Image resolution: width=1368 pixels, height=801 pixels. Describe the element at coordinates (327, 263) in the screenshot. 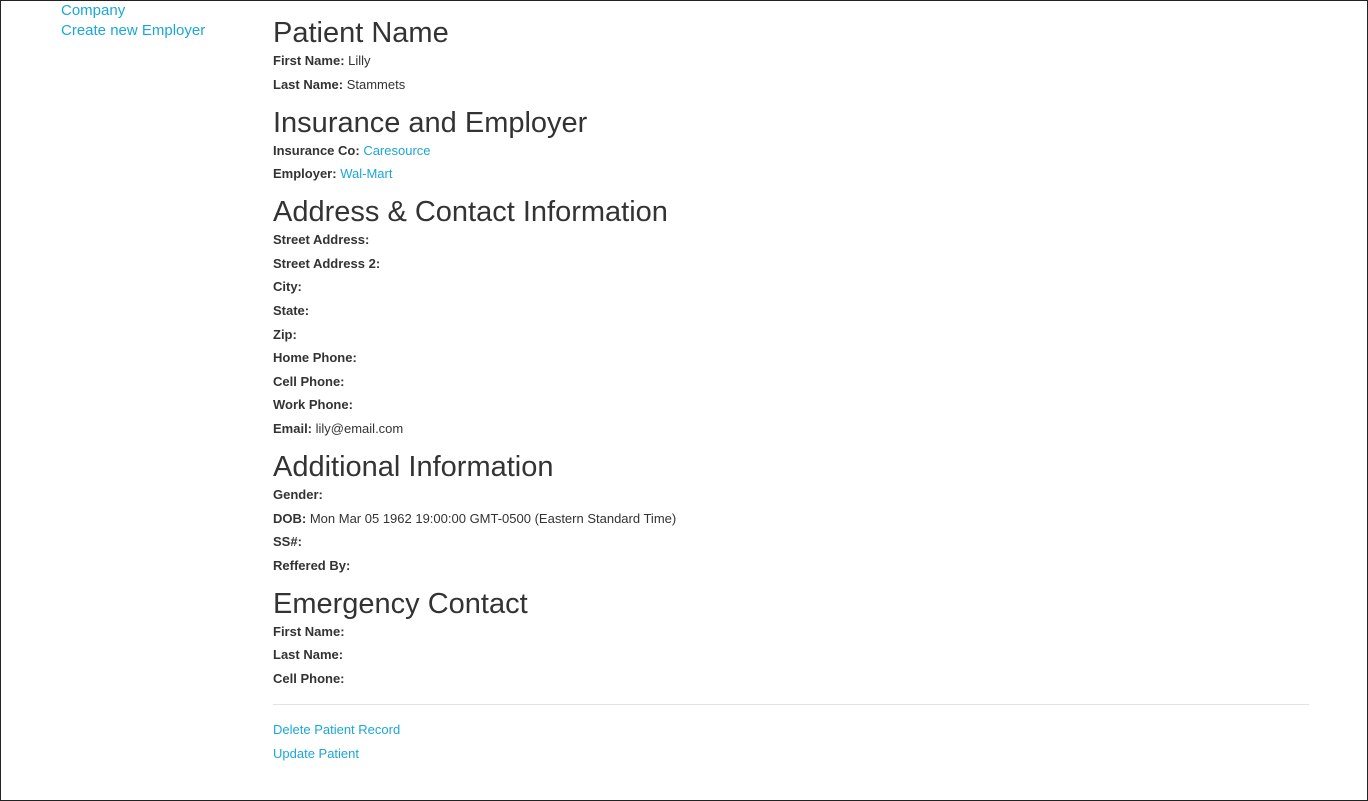

I see `street-address-2-label: Street Address 2:` at that location.